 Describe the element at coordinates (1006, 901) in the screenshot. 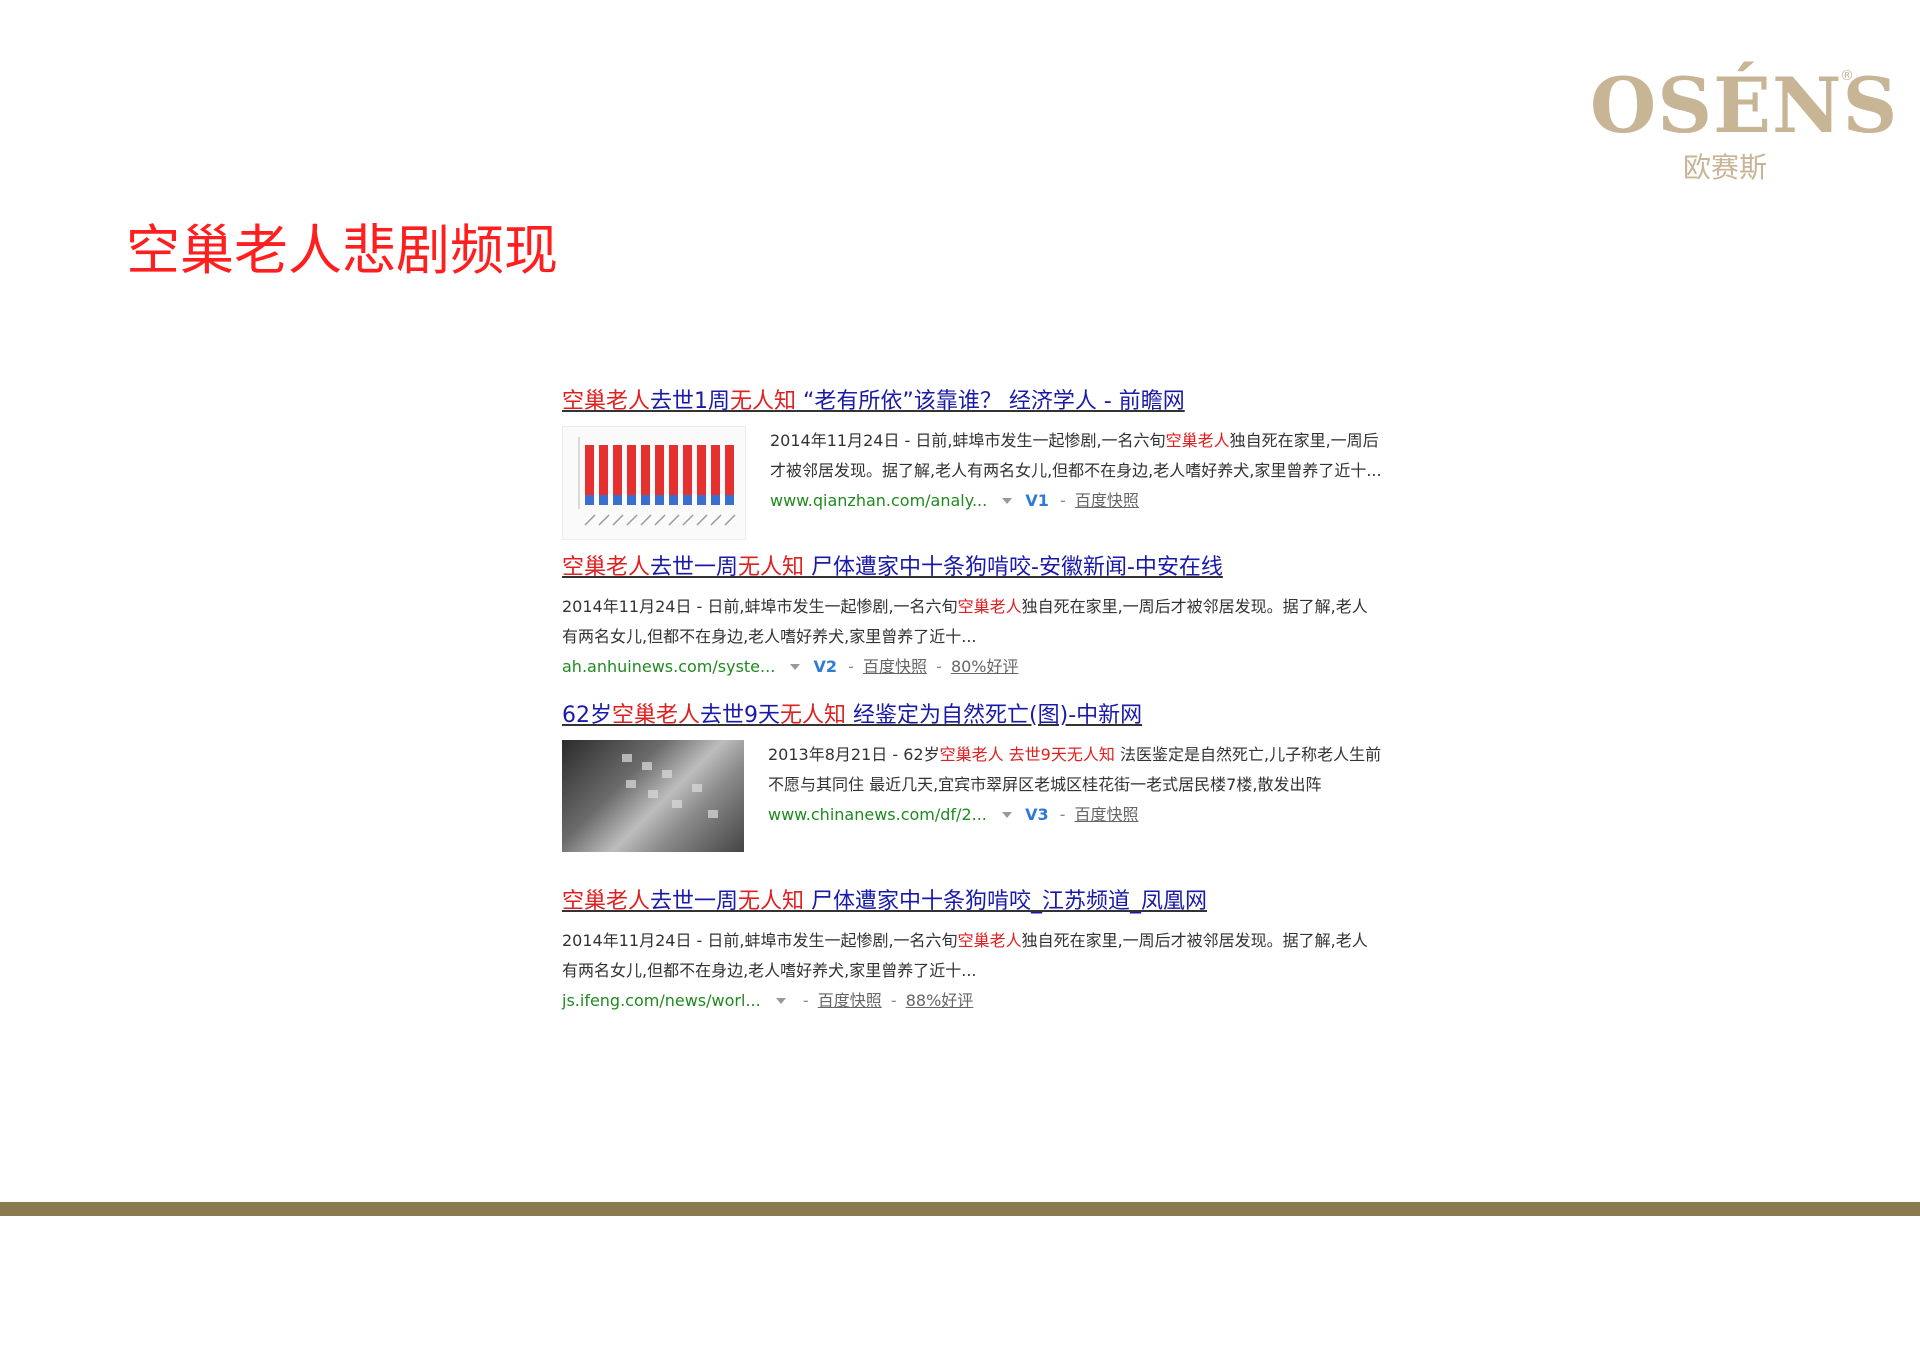

I see `title-text: 尸体遭家中十条狗啃咬_江苏频道_凤凰网` at that location.